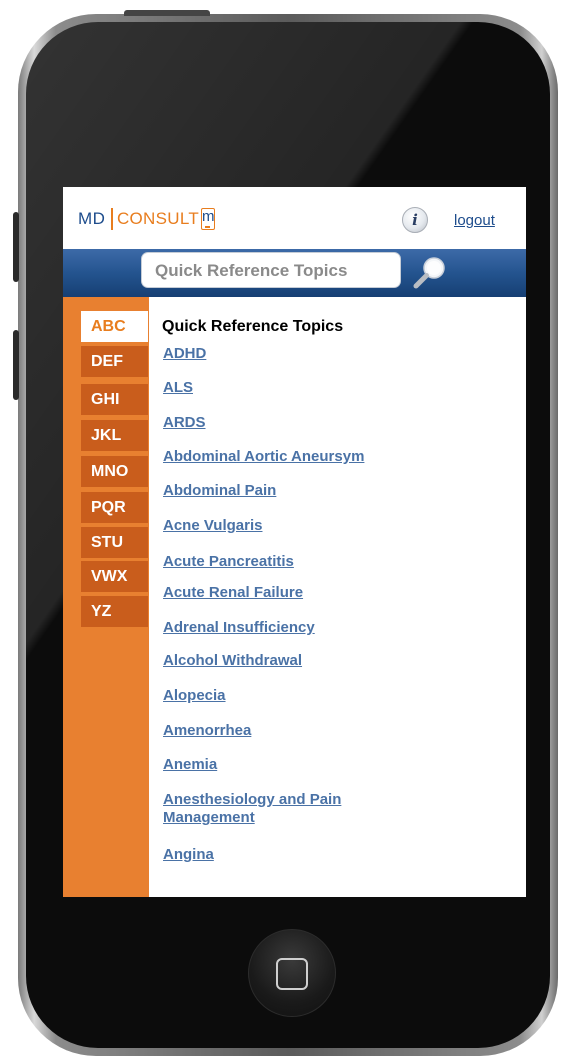 The height and width of the screenshot is (1061, 574). What do you see at coordinates (167, 13) in the screenshot?
I see `sleep-button` at bounding box center [167, 13].